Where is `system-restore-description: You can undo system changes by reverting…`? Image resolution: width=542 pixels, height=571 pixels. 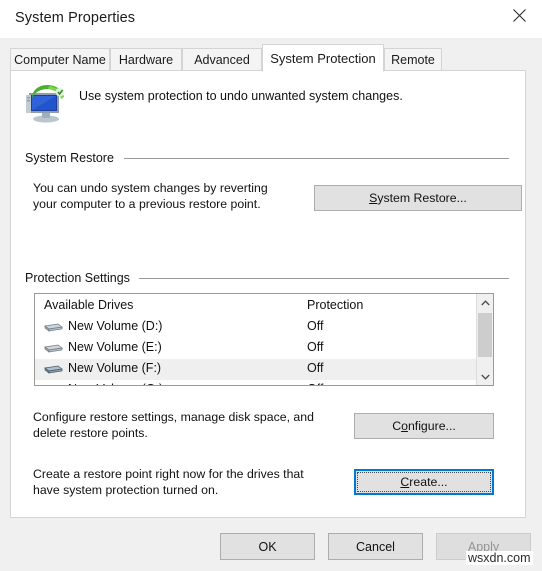 system-restore-description: You can undo system changes by reverting… is located at coordinates (150, 196).